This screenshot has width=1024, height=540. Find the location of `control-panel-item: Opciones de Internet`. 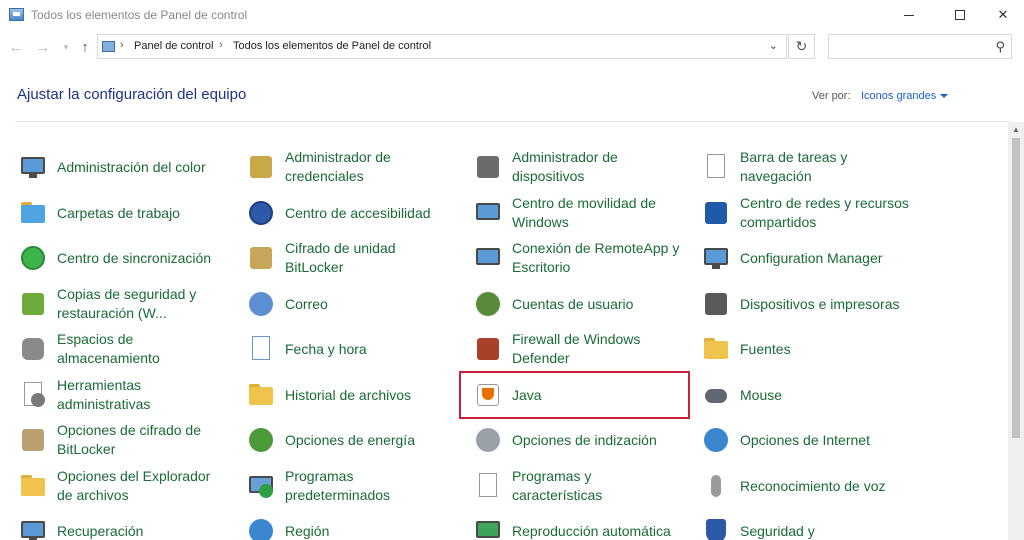

control-panel-item: Opciones de Internet is located at coordinates (812, 440).